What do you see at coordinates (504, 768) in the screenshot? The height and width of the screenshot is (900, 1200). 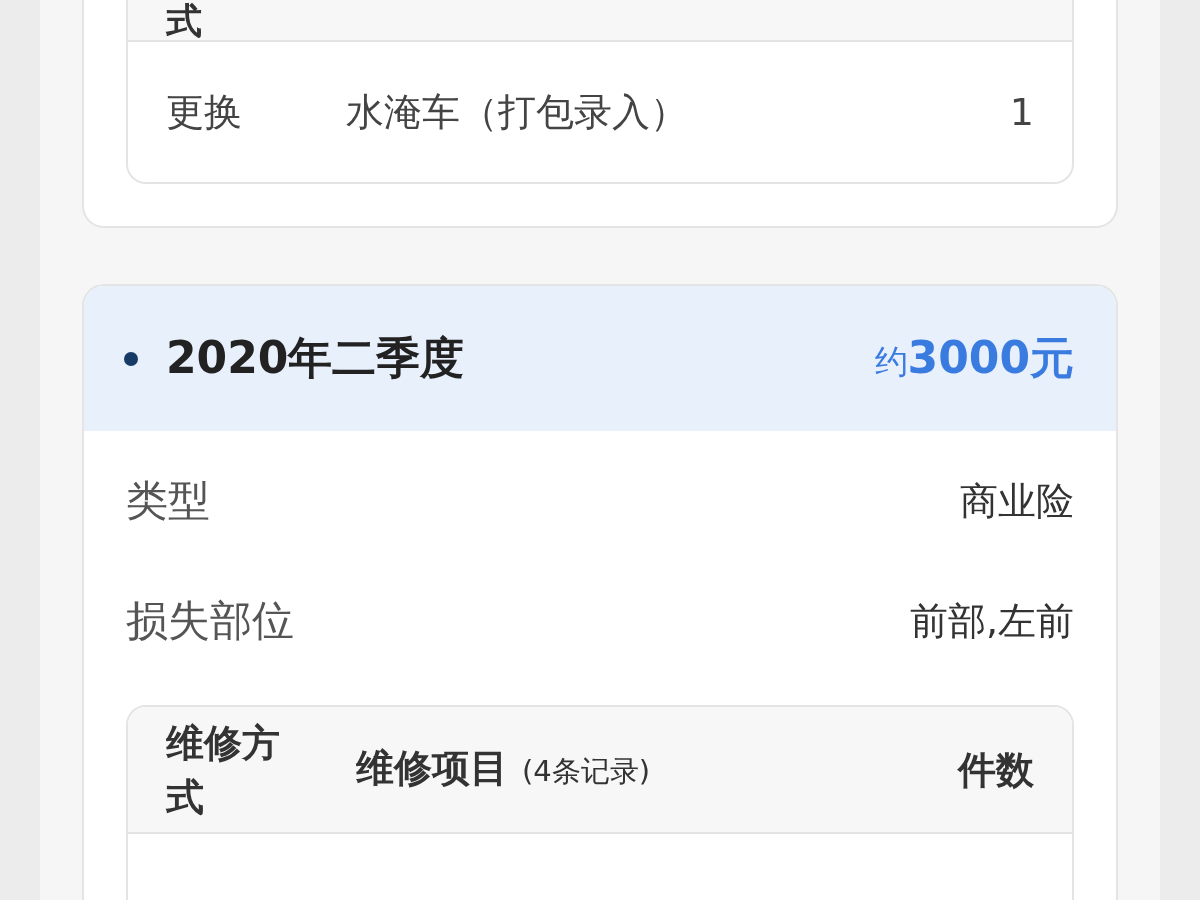 I see `column-header: 维修项目 (4条记录)` at bounding box center [504, 768].